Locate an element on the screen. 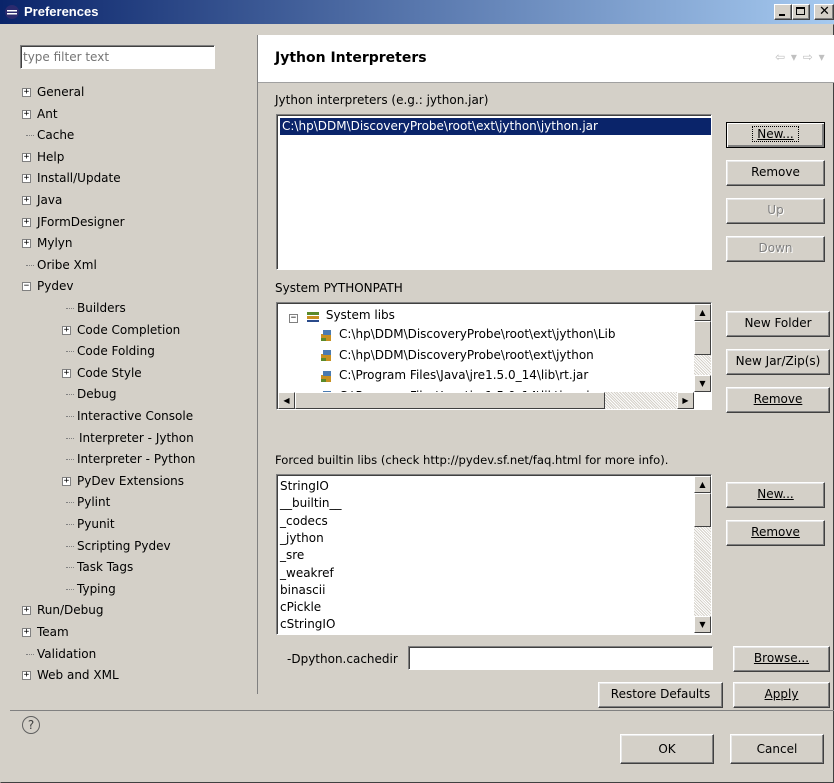 The width and height of the screenshot is (834, 783). forced-lib-item: _sre is located at coordinates (291, 555).